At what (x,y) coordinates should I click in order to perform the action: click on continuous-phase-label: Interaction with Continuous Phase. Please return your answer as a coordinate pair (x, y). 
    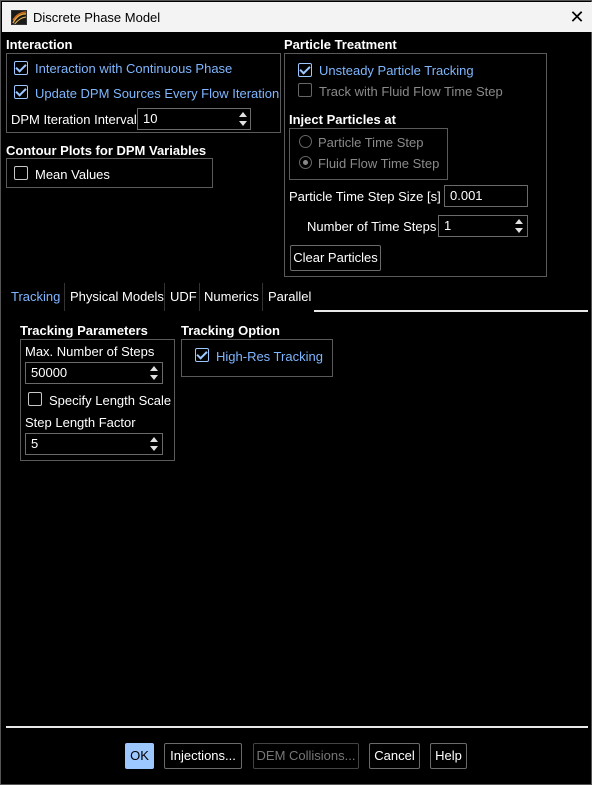
    Looking at the image, I should click on (134, 68).